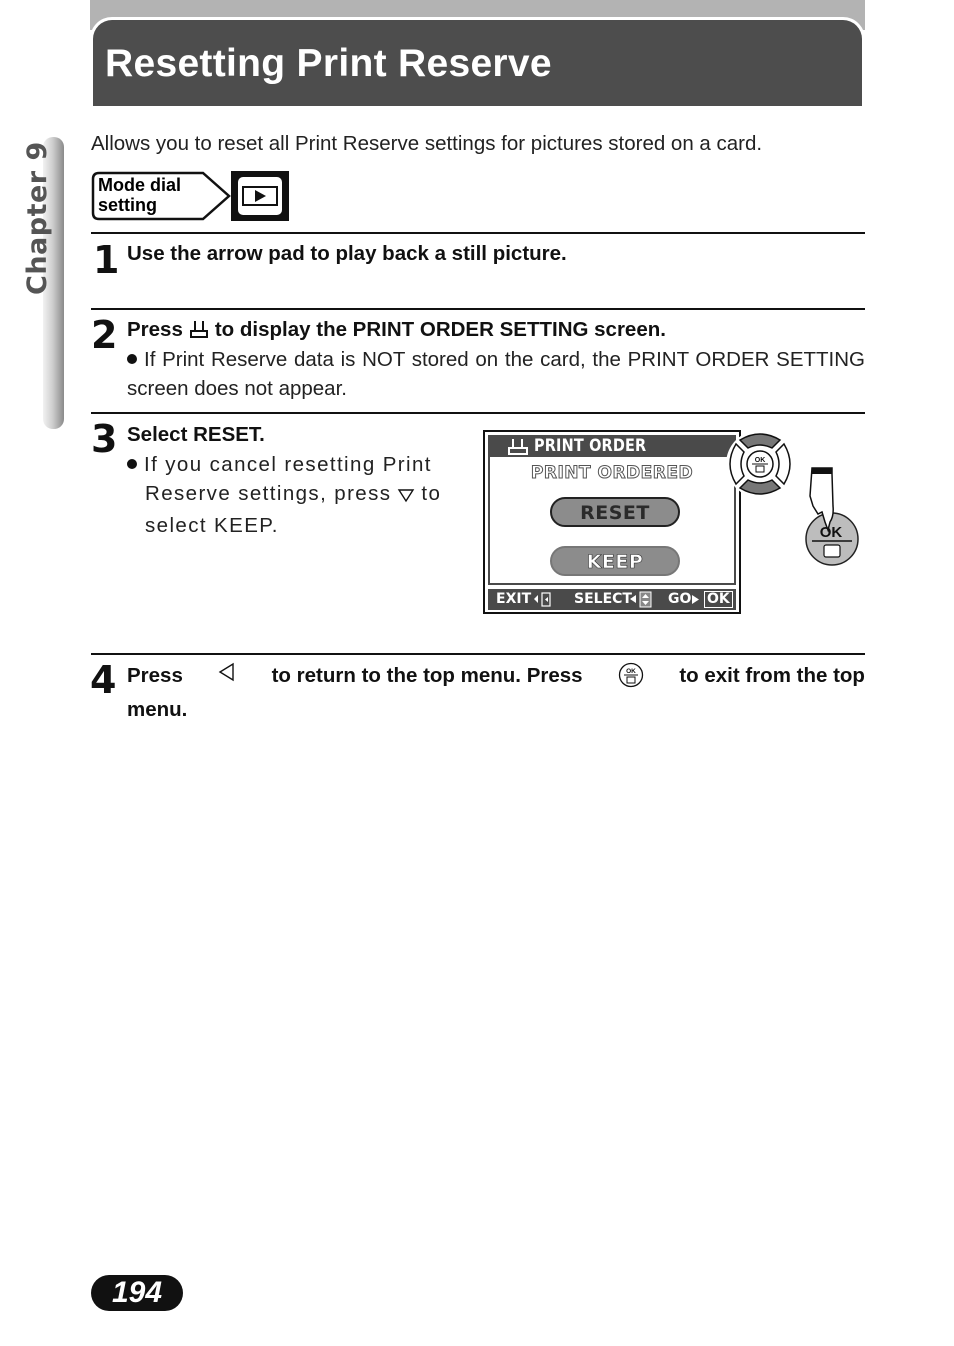 Image resolution: width=954 pixels, height=1346 pixels. I want to click on arrow-pad-icon: OK, so click(760, 464).